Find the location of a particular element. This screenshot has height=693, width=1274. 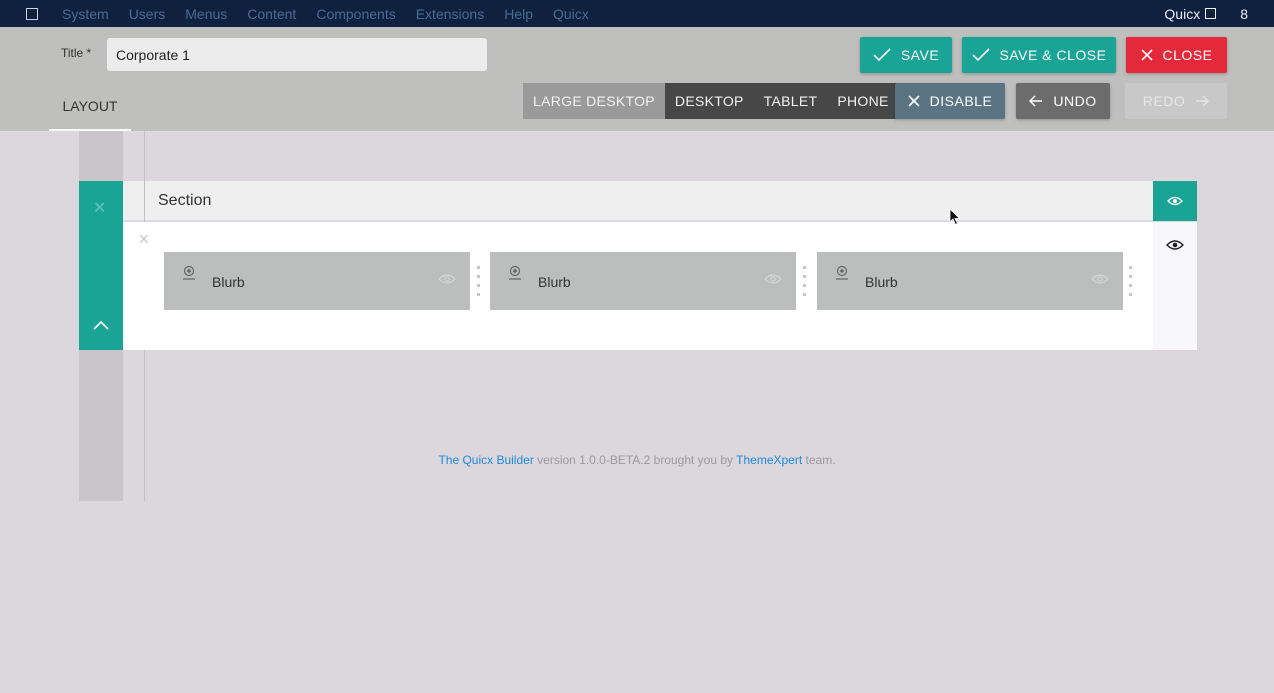

save-button: SAVE is located at coordinates (906, 55).